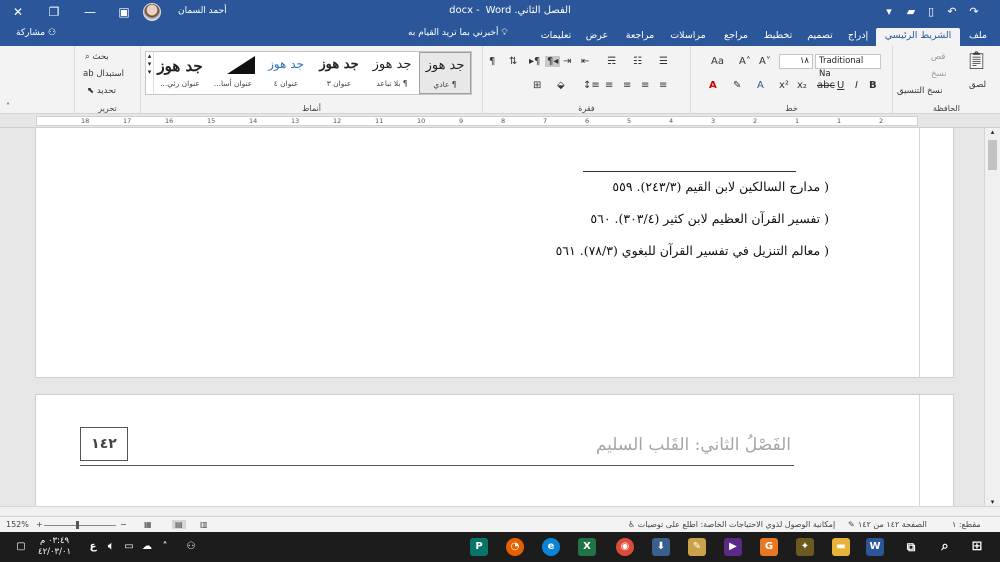 Image resolution: width=1000 pixels, height=562 pixels. I want to click on excel-icon: X, so click(587, 547).